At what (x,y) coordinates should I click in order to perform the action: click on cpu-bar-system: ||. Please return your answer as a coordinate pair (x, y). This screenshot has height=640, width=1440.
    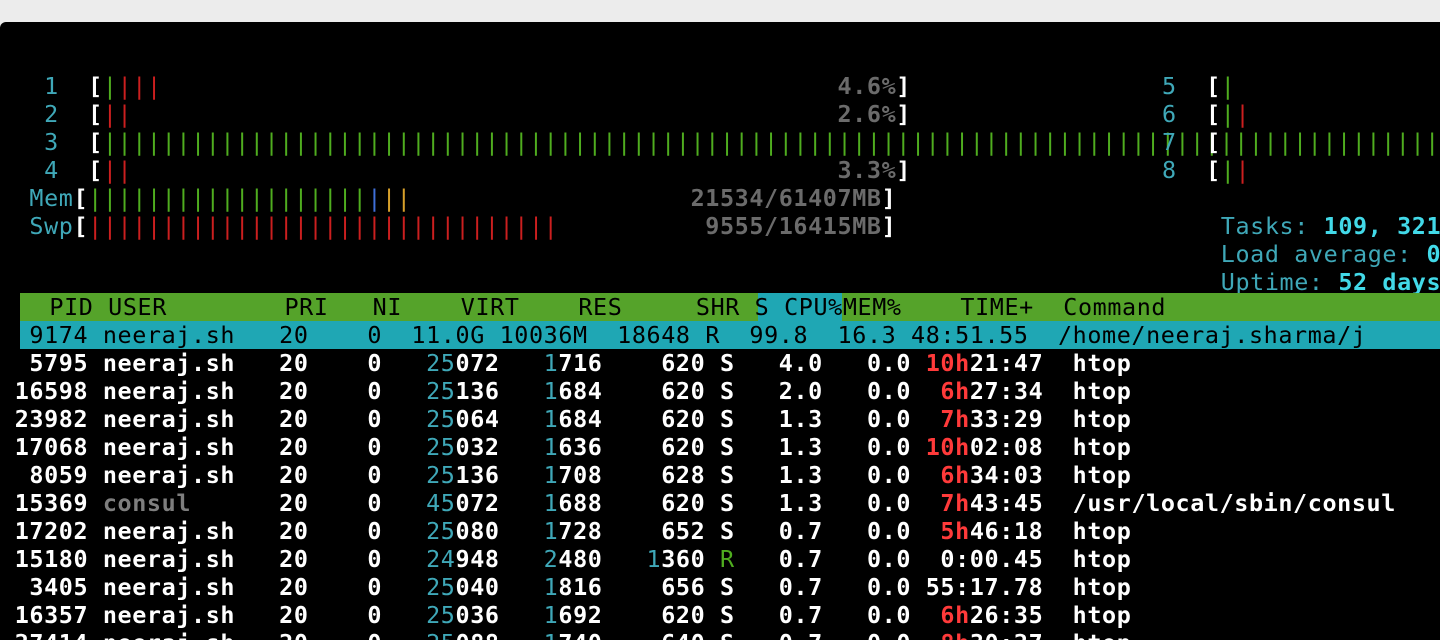
    Looking at the image, I should click on (117, 114).